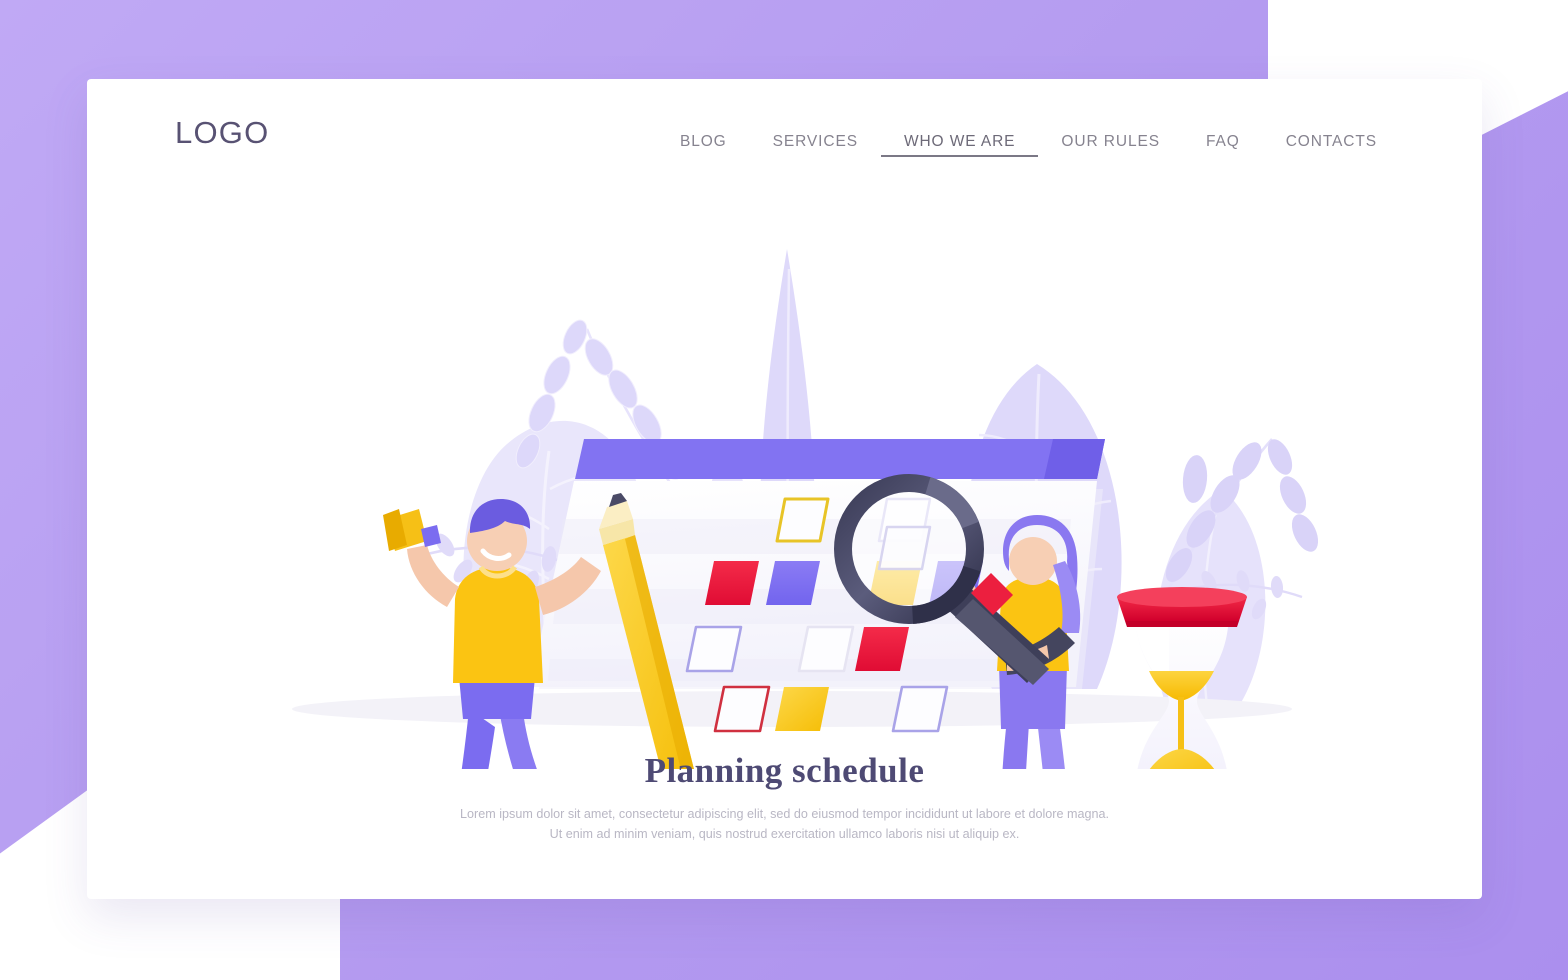 Image resolution: width=1568 pixels, height=980 pixels. Describe the element at coordinates (882, 649) in the screenshot. I see `cal-cell-r3c4` at that location.